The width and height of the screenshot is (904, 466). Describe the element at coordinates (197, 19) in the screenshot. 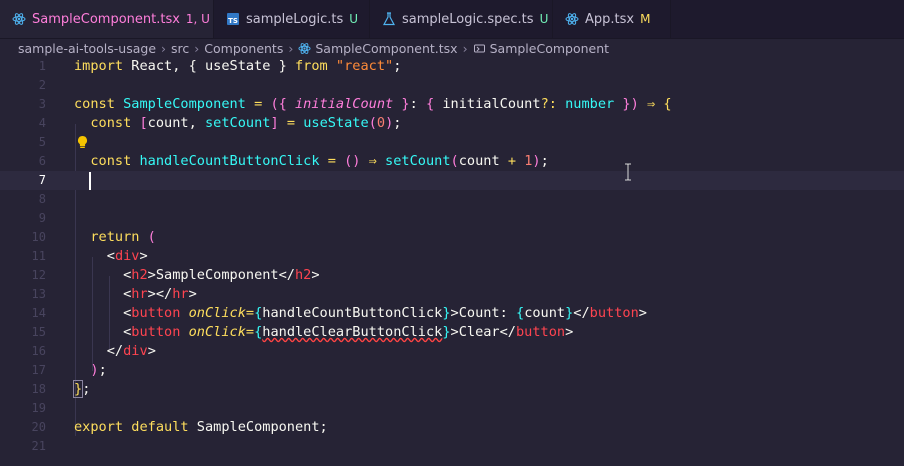

I see `tab-status: 1, U` at that location.